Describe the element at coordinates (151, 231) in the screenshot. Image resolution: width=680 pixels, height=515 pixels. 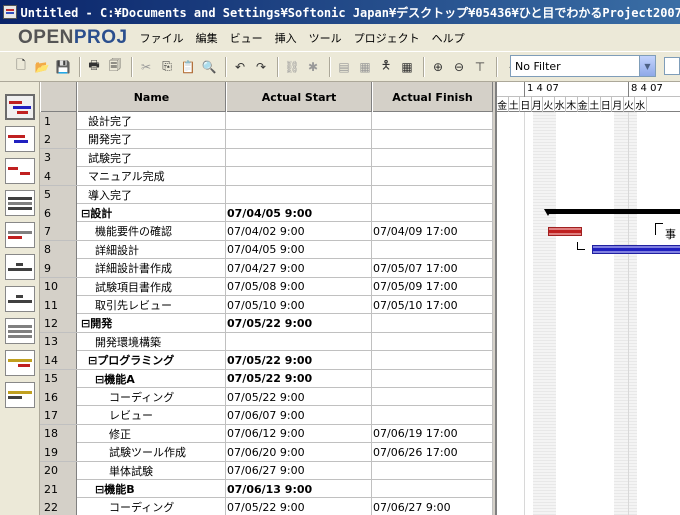
I see `task-name-cell: 機能要件の確認` at that location.